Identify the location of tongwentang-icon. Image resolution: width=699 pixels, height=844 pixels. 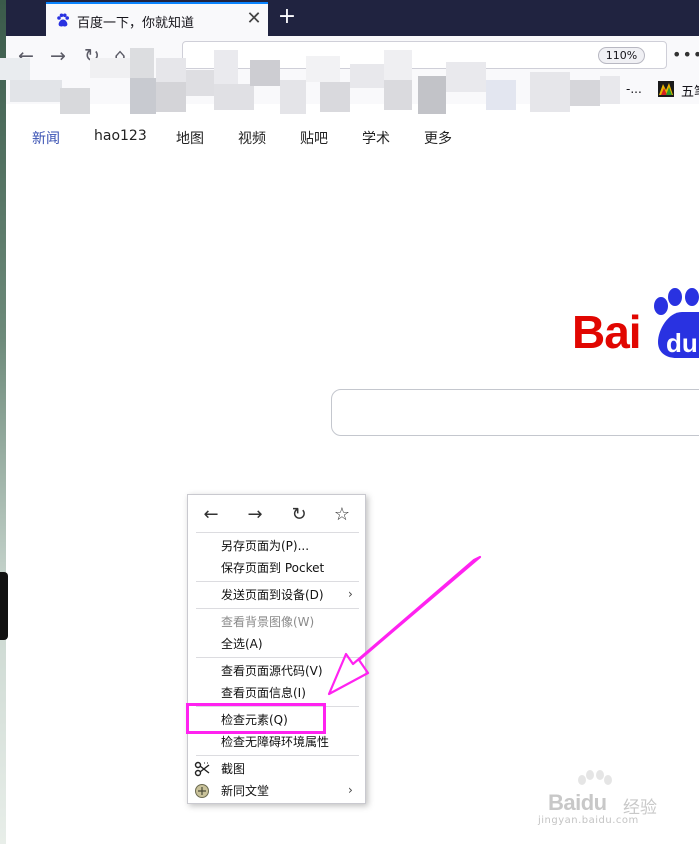
(202, 791).